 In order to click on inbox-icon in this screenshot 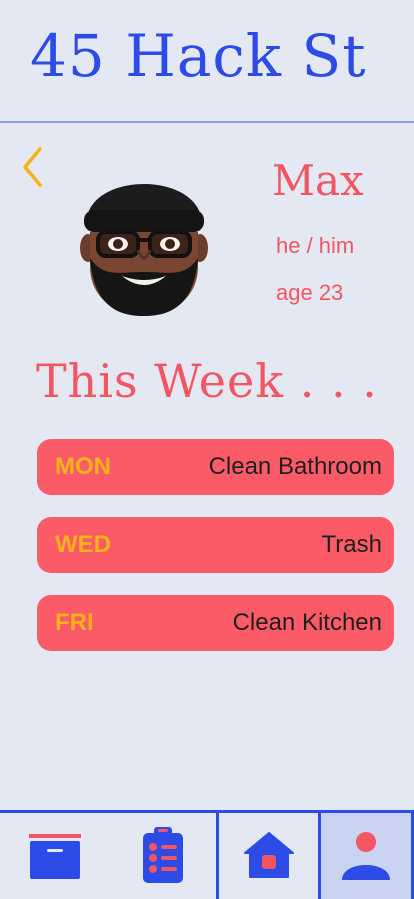, I will do `click(55, 856)`.